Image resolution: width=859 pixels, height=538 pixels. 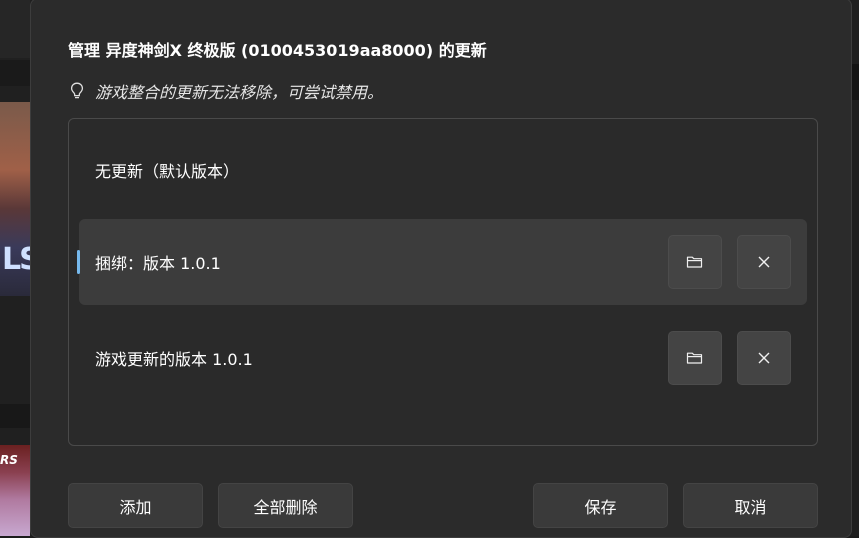 I want to click on background-header, so click(x=15, y=29).